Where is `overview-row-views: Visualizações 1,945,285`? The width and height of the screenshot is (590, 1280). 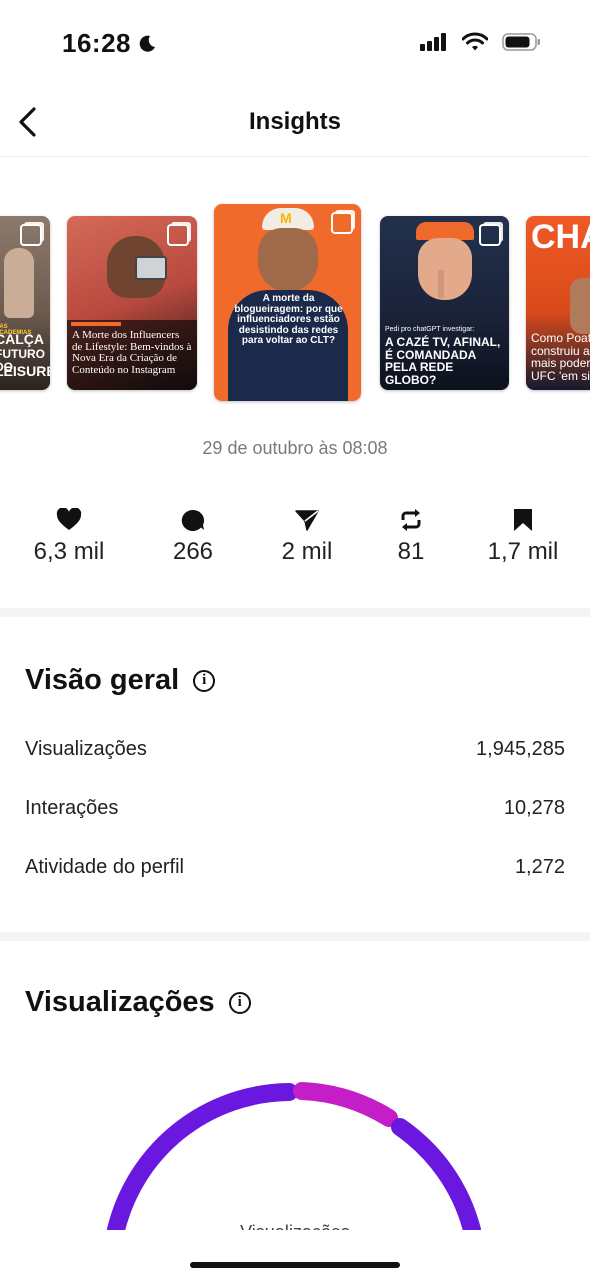 overview-row-views: Visualizações 1,945,285 is located at coordinates (295, 749).